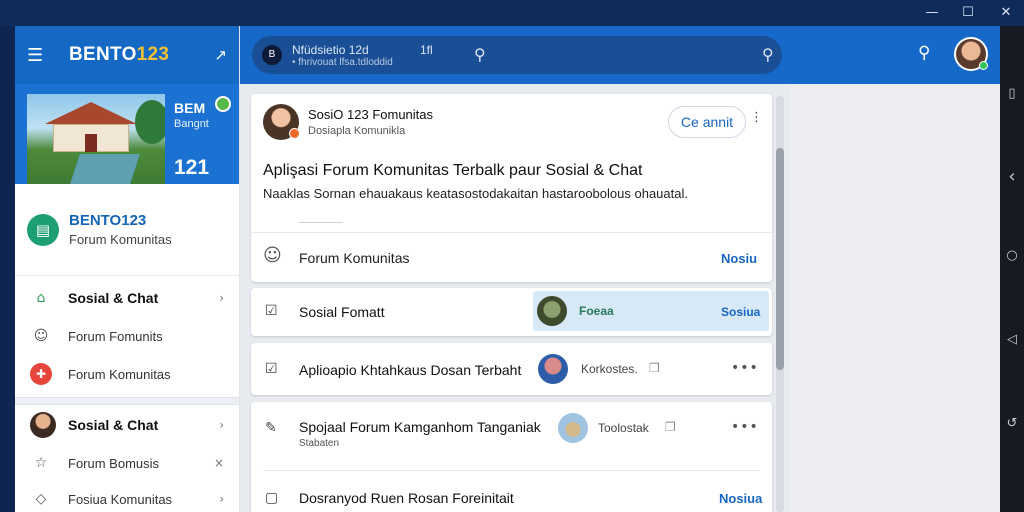 This screenshot has width=1024, height=512. What do you see at coordinates (41, 336) in the screenshot?
I see `person-icon: ☺` at bounding box center [41, 336].